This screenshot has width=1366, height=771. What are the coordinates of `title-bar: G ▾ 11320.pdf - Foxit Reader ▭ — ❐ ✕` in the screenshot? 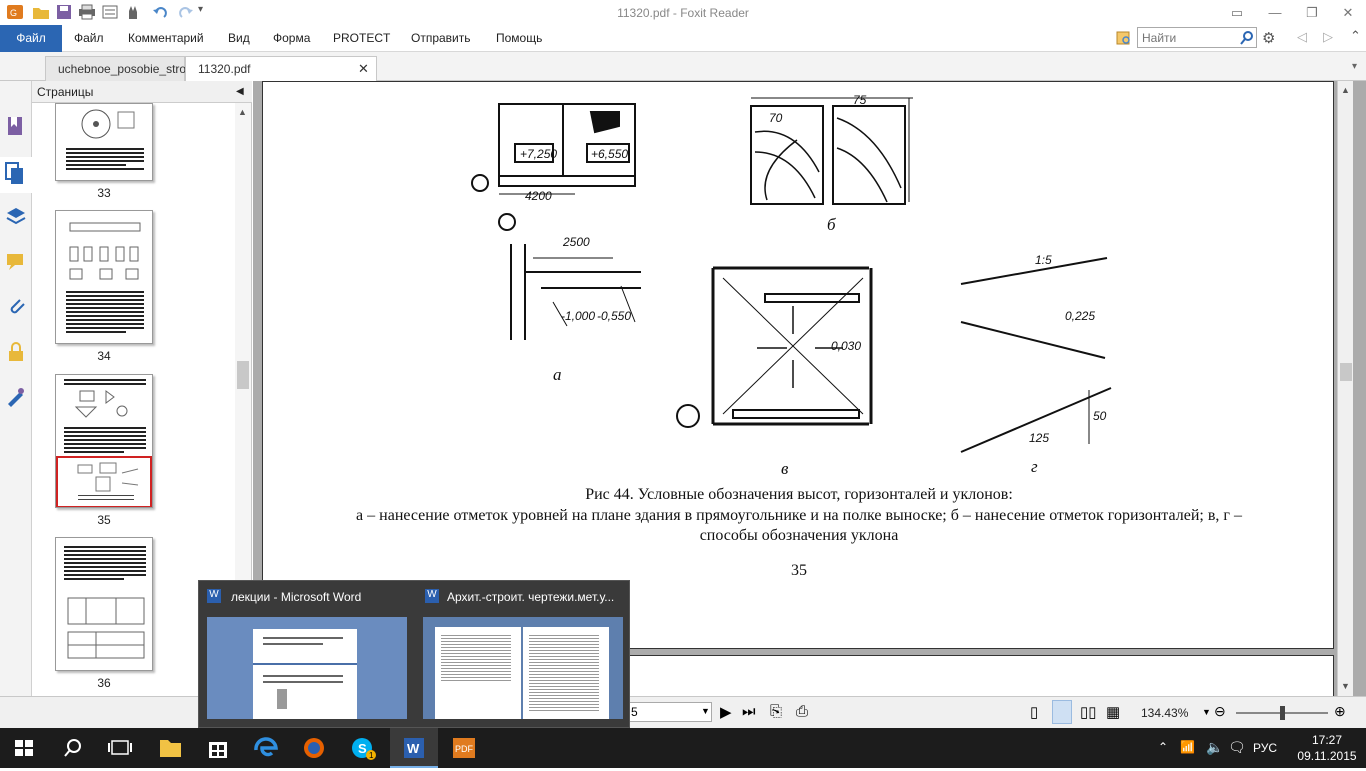 It's located at (683, 12).